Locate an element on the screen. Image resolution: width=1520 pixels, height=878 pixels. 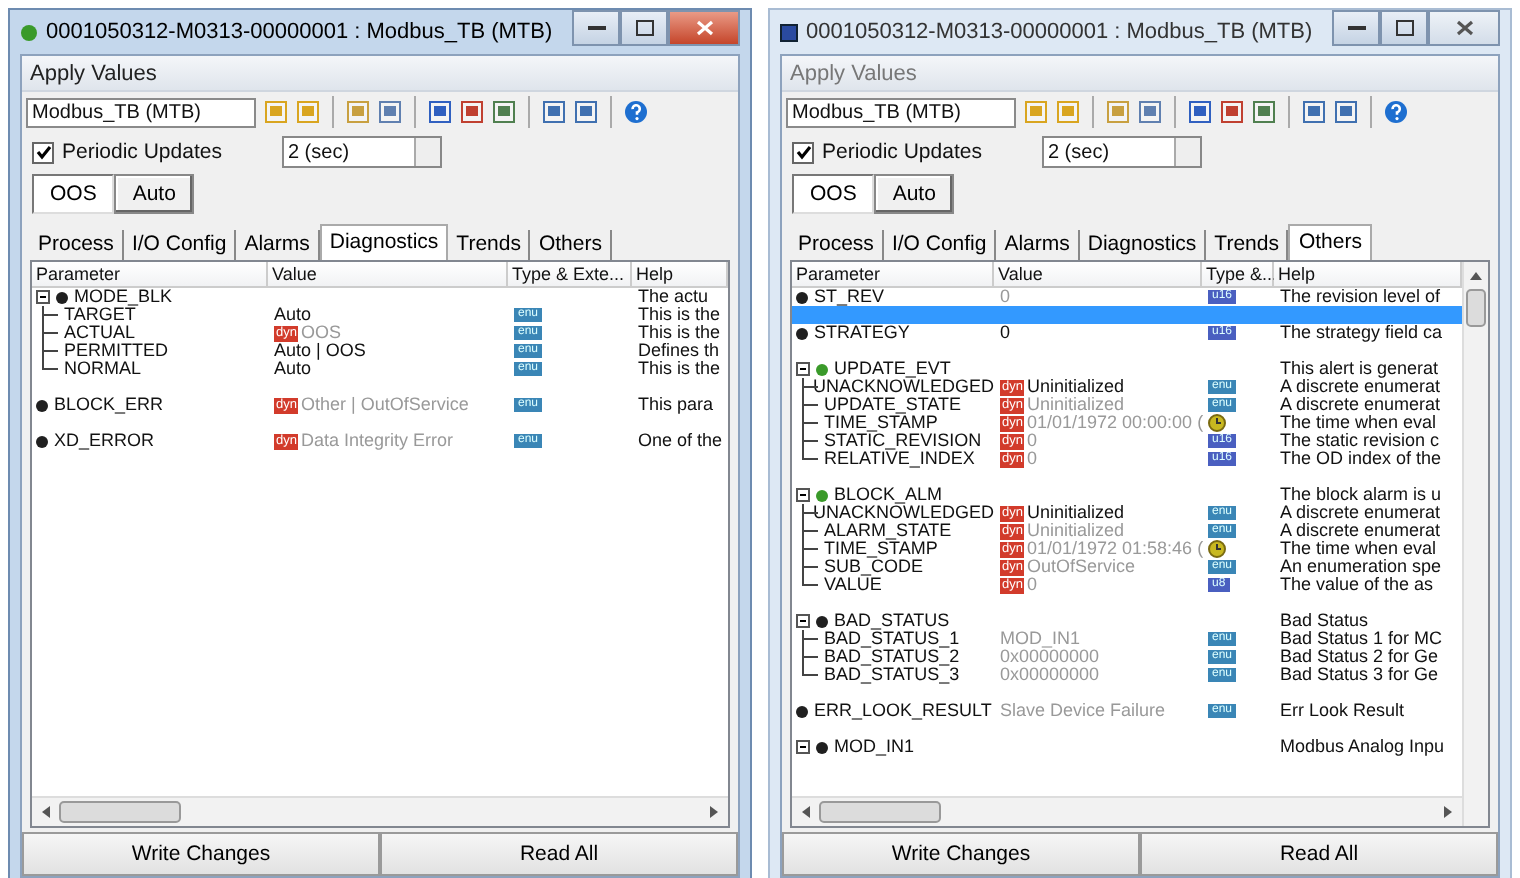
value-text: Slave Device Failure is located at coordinates (1083, 711).